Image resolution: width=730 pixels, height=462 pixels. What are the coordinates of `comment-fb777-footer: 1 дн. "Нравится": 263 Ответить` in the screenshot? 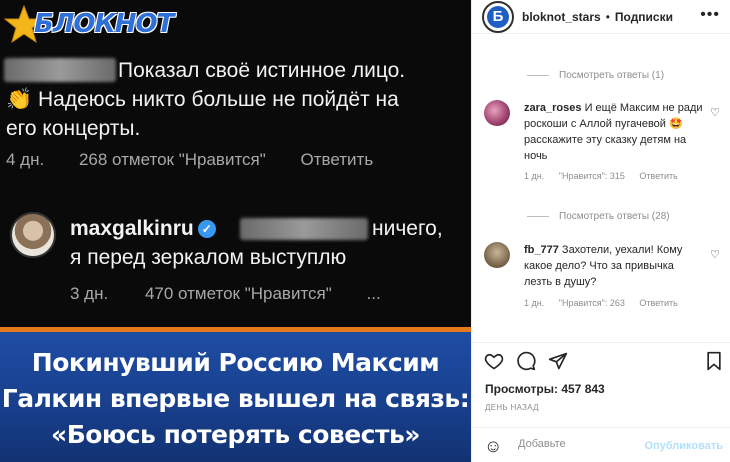 It's located at (607, 303).